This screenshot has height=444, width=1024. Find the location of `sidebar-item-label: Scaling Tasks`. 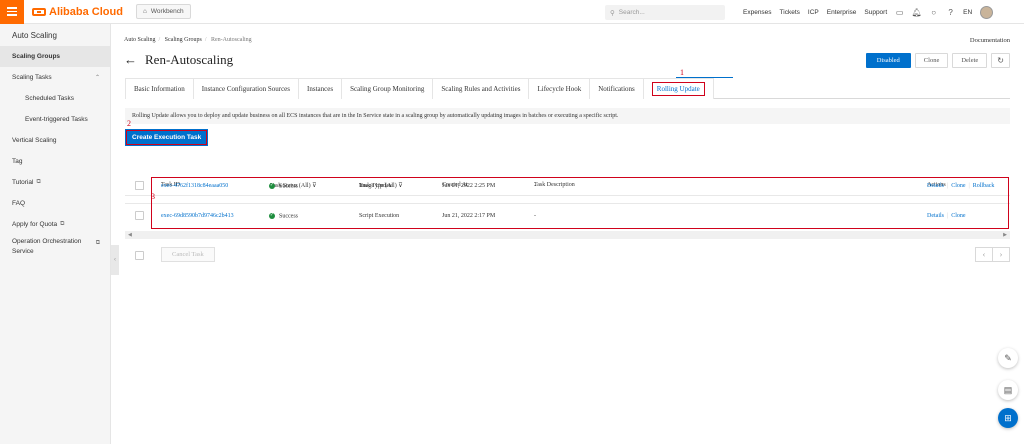

sidebar-item-label: Scaling Tasks is located at coordinates (32, 77).